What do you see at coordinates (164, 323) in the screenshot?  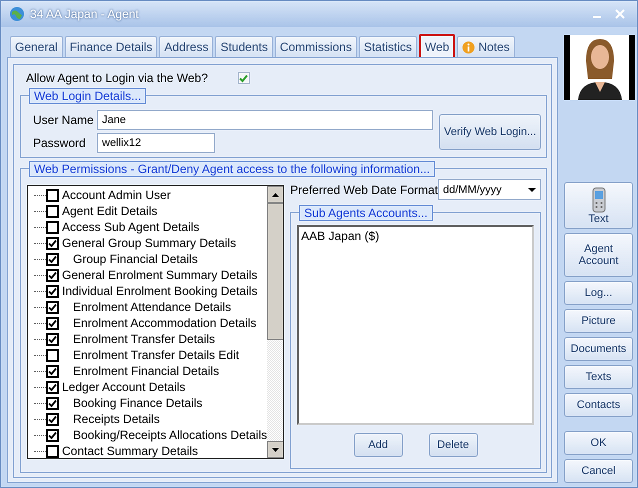 I see `permission-label: Enrolment Accommodation Details` at bounding box center [164, 323].